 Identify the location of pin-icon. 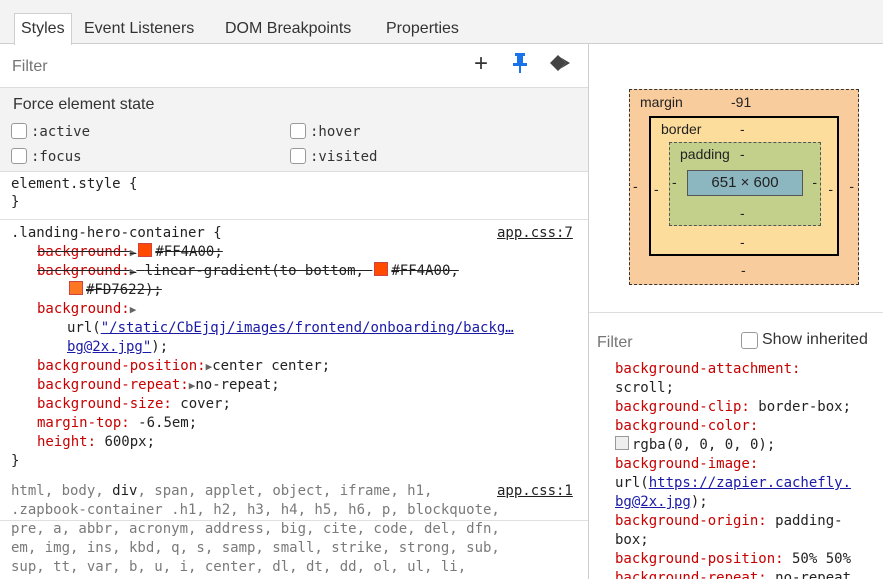
(520, 64).